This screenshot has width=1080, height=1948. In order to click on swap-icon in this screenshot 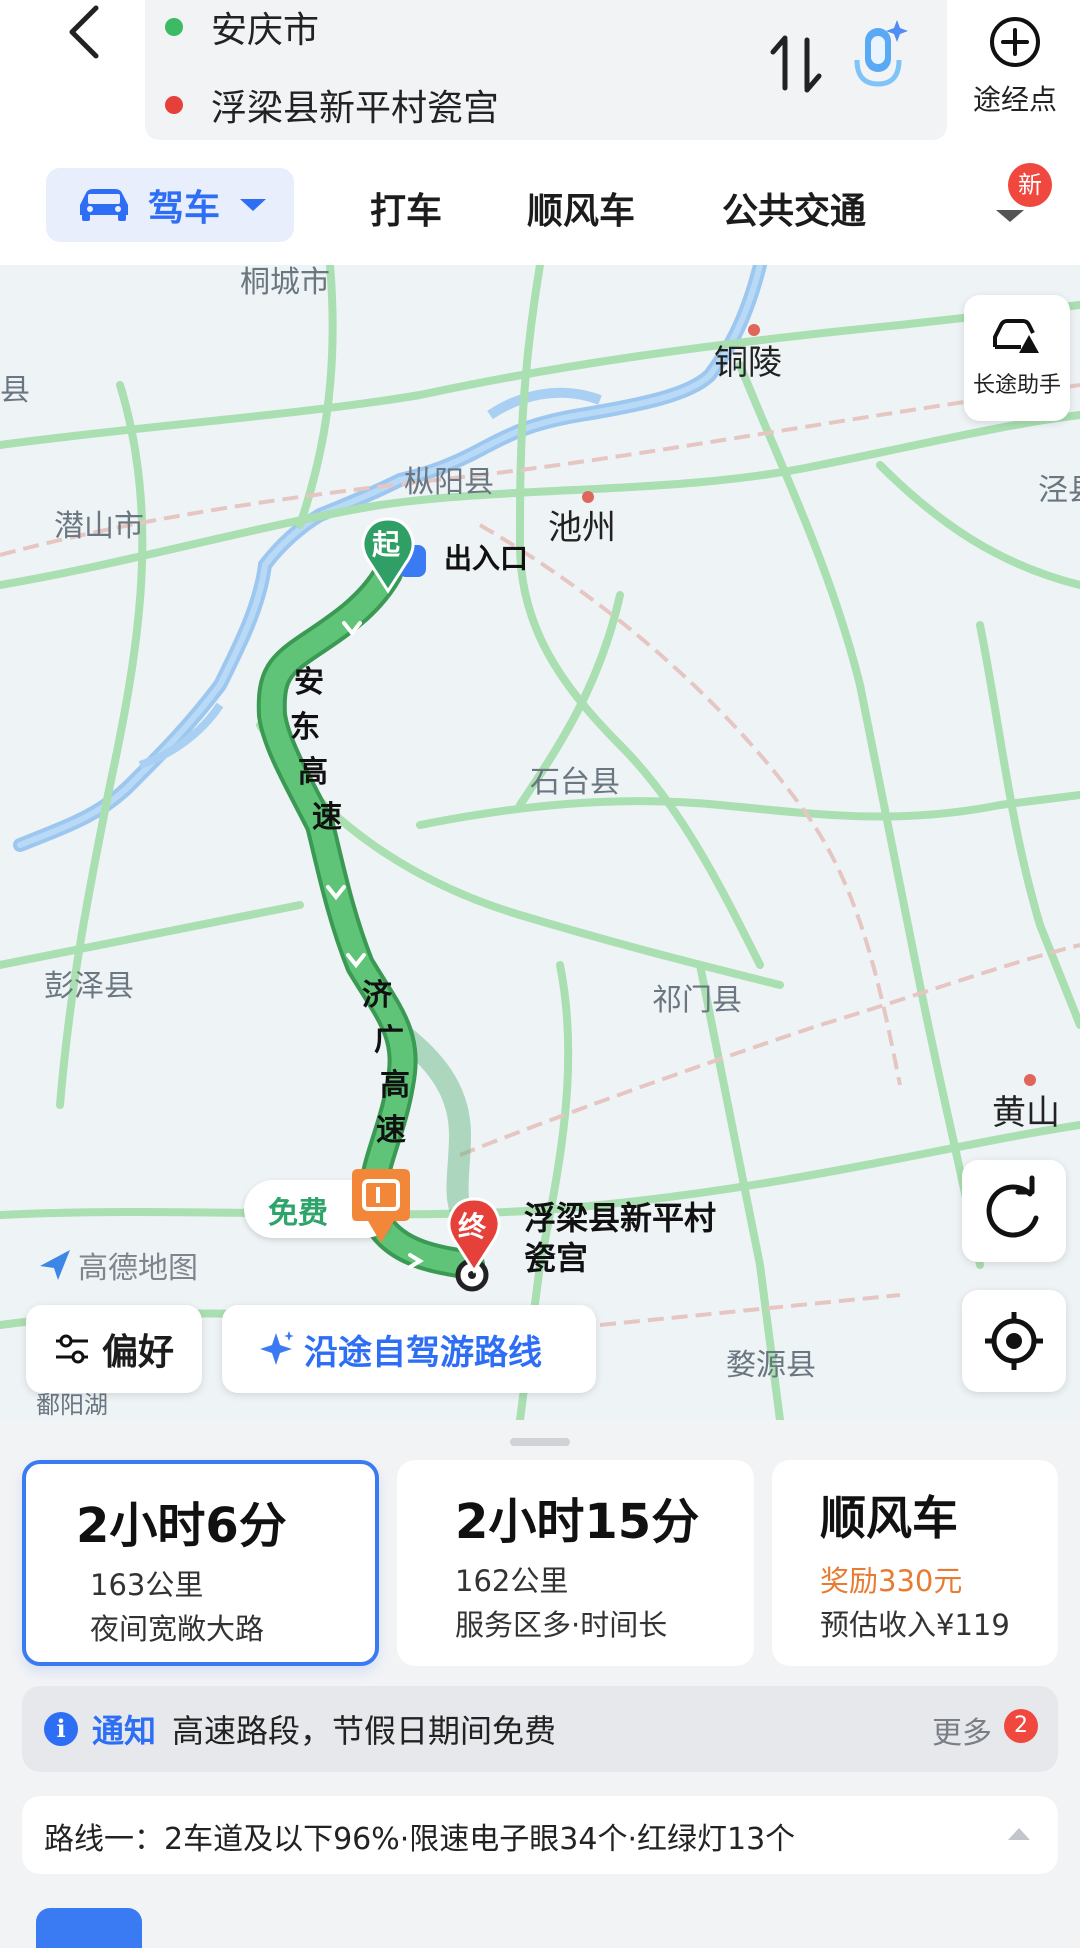, I will do `click(796, 64)`.